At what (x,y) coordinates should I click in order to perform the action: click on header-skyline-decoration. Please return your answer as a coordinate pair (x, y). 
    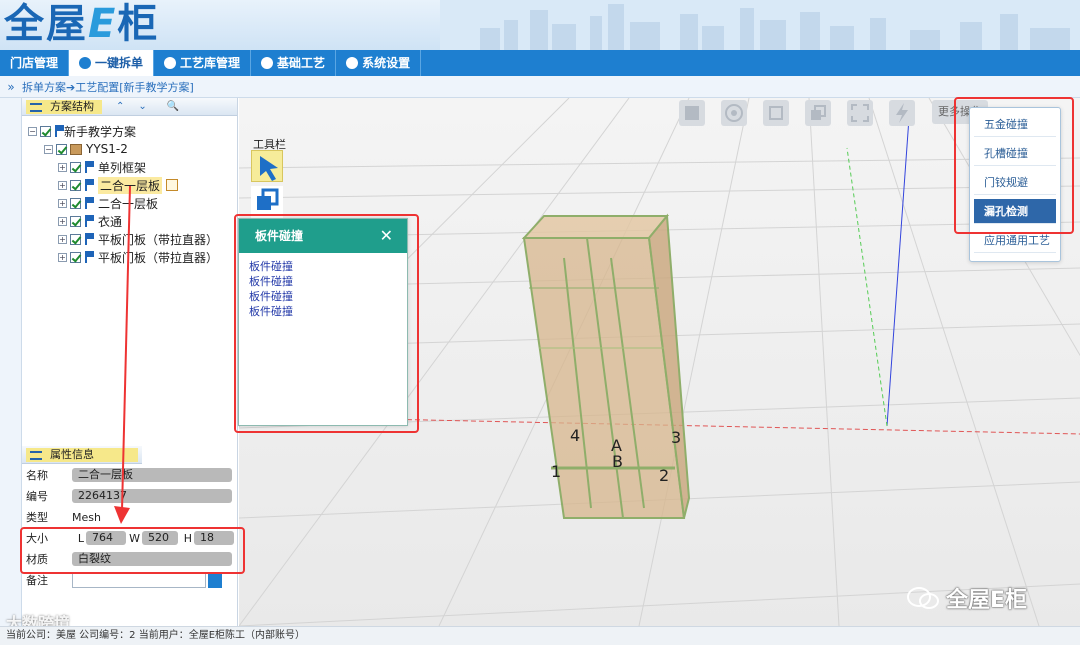
    Looking at the image, I should click on (760, 25).